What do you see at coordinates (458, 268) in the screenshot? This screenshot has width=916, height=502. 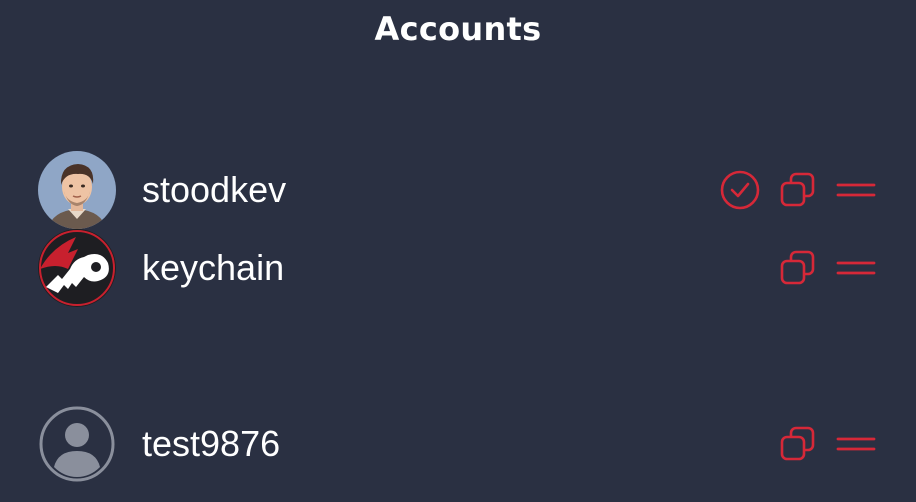 I see `account-row-keychain: keychain` at bounding box center [458, 268].